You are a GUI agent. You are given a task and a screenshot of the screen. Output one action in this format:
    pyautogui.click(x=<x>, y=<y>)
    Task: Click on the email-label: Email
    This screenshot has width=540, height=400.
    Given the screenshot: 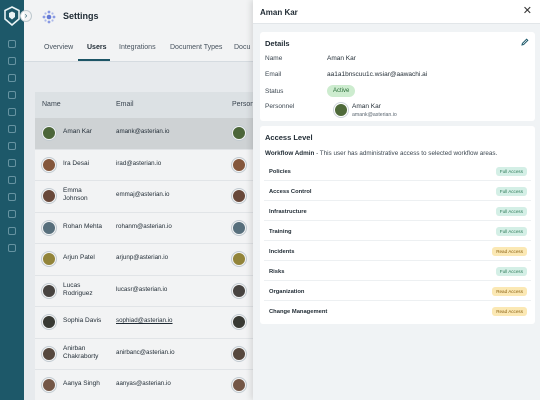 What is the action you would take?
    pyautogui.click(x=273, y=74)
    